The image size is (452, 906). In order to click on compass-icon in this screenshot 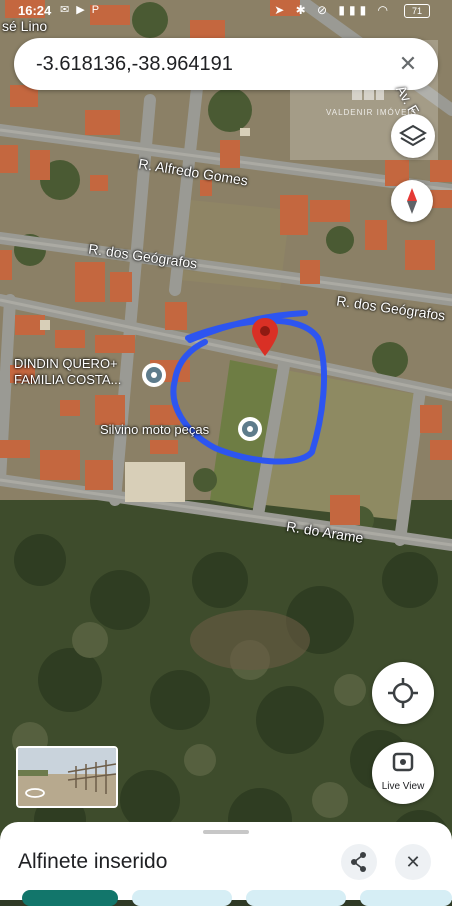, I will do `click(412, 201)`.